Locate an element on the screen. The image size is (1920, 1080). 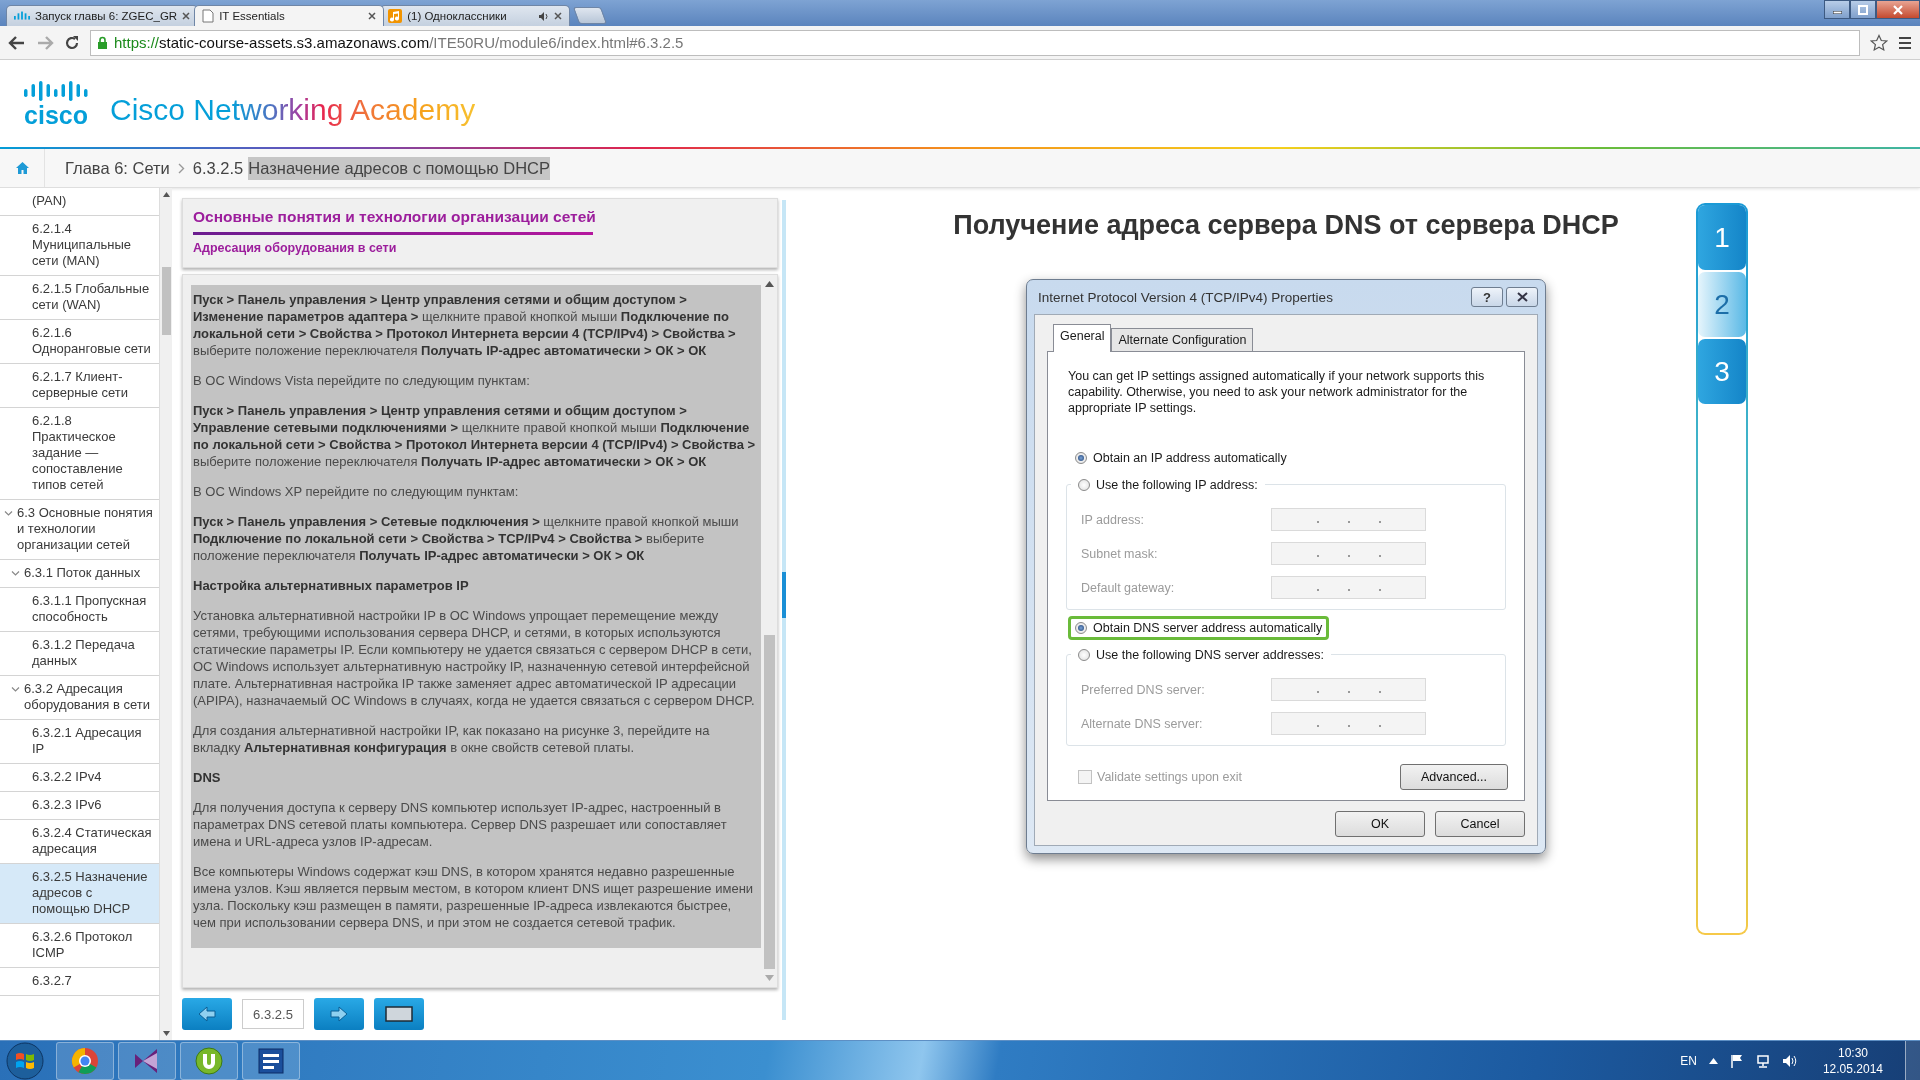
dialog-title: Internet Protocol Version 4 (TCP/IPv4) Properties is located at coordinates (1185, 297).